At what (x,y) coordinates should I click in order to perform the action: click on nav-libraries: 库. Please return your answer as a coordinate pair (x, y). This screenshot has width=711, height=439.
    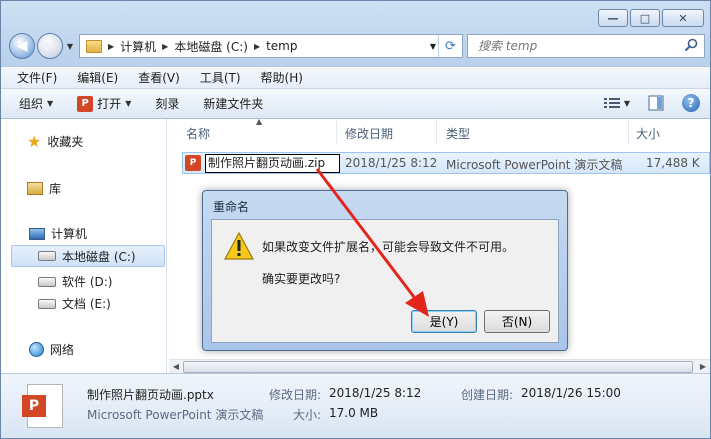
    Looking at the image, I should click on (44, 188).